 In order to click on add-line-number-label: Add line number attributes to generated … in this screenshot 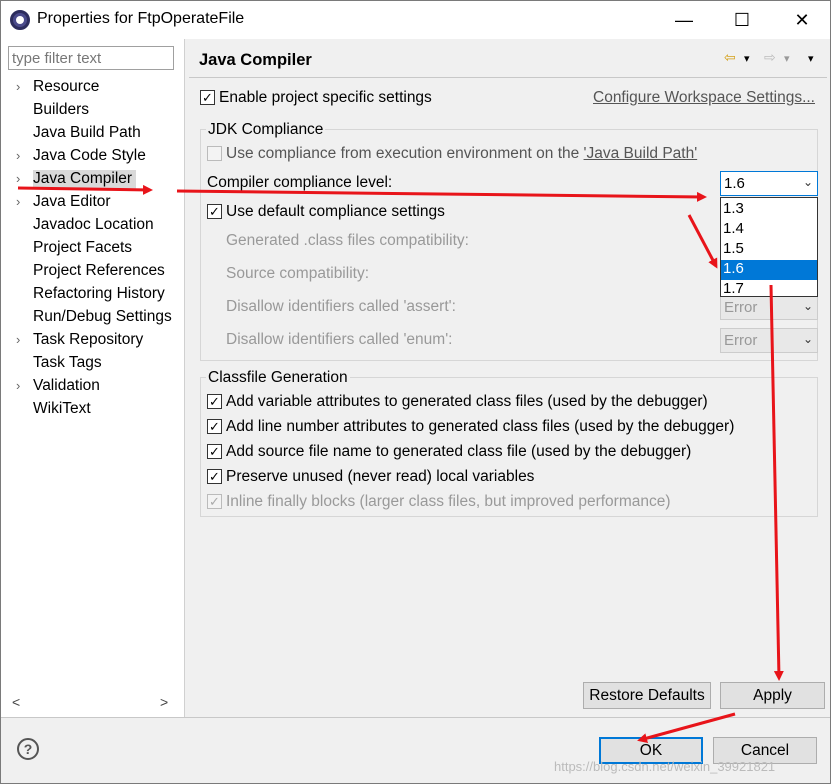, I will do `click(480, 426)`.